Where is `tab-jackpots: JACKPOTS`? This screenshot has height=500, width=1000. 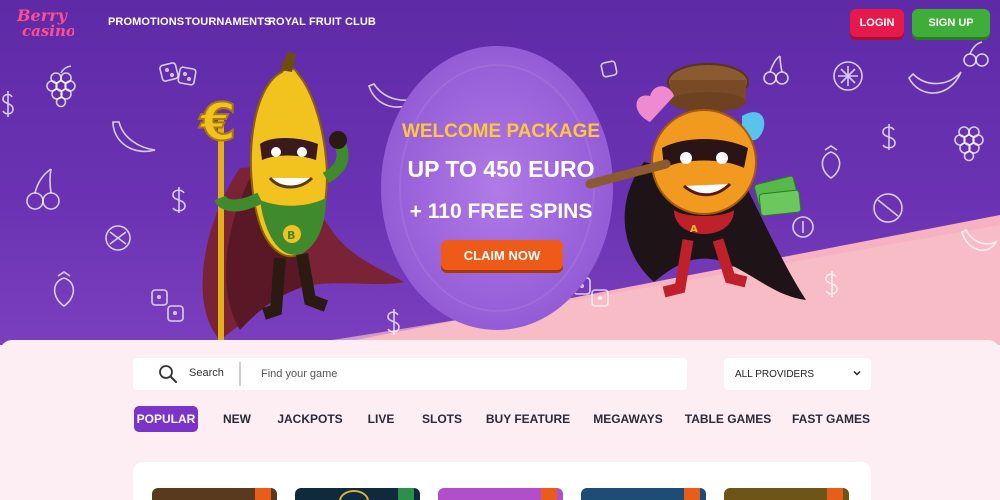
tab-jackpots: JACKPOTS is located at coordinates (309, 419).